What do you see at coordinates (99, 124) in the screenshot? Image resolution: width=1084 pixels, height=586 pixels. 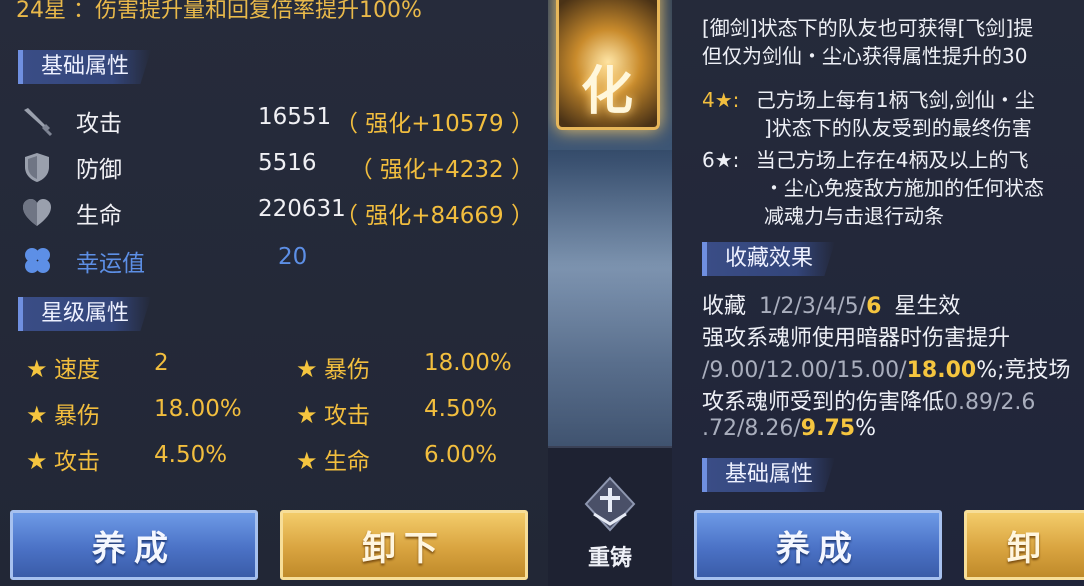 I see `attack-label: 攻击` at bounding box center [99, 124].